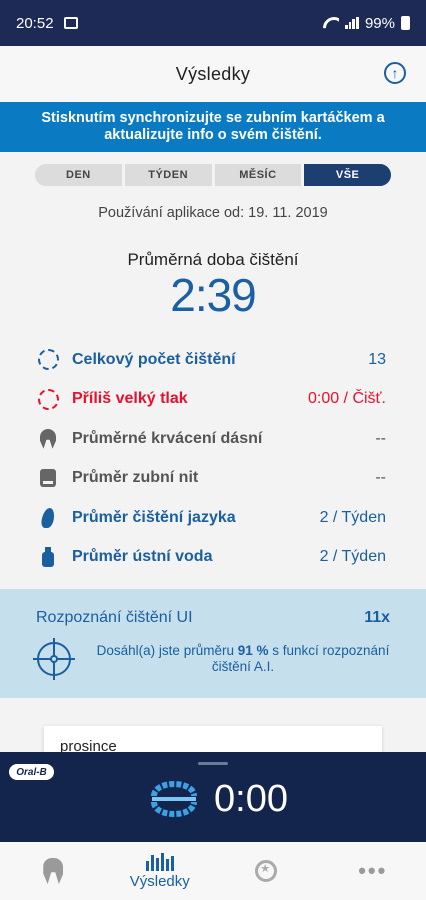 Image resolution: width=426 pixels, height=900 pixels. What do you see at coordinates (174, 799) in the screenshot?
I see `teeth-icon` at bounding box center [174, 799].